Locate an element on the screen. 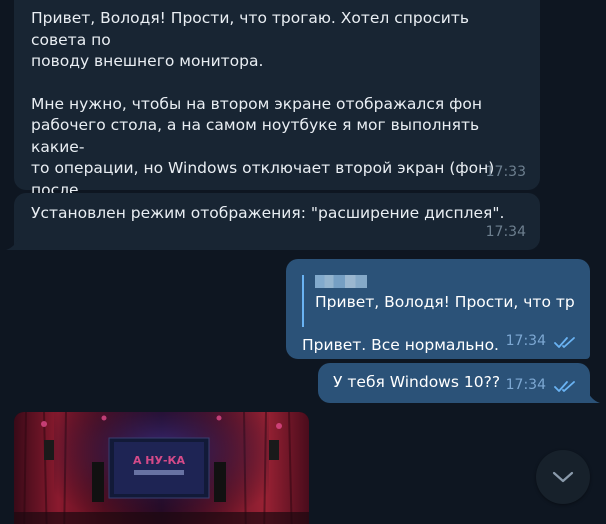  message-text: У тебя Windows 10?? is located at coordinates (417, 382).